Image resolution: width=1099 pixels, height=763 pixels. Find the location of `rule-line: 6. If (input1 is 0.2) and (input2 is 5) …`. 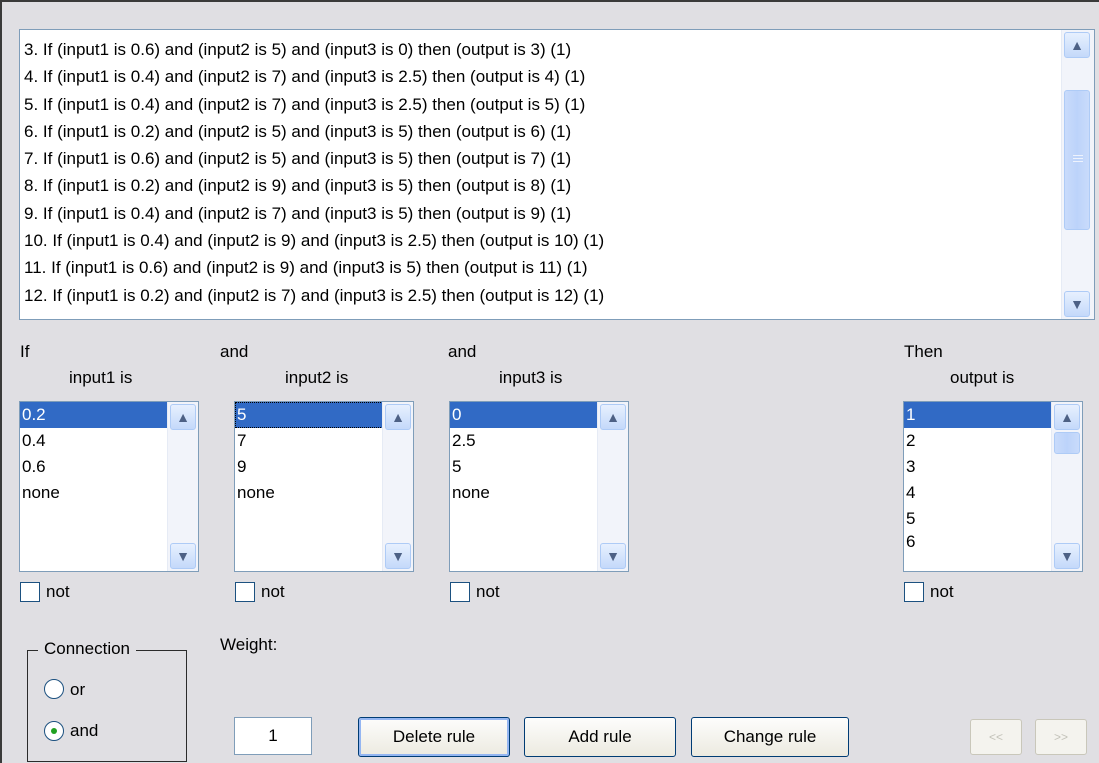

rule-line: 6. If (input1 is 0.2) and (input2 is 5) … is located at coordinates (540, 131).